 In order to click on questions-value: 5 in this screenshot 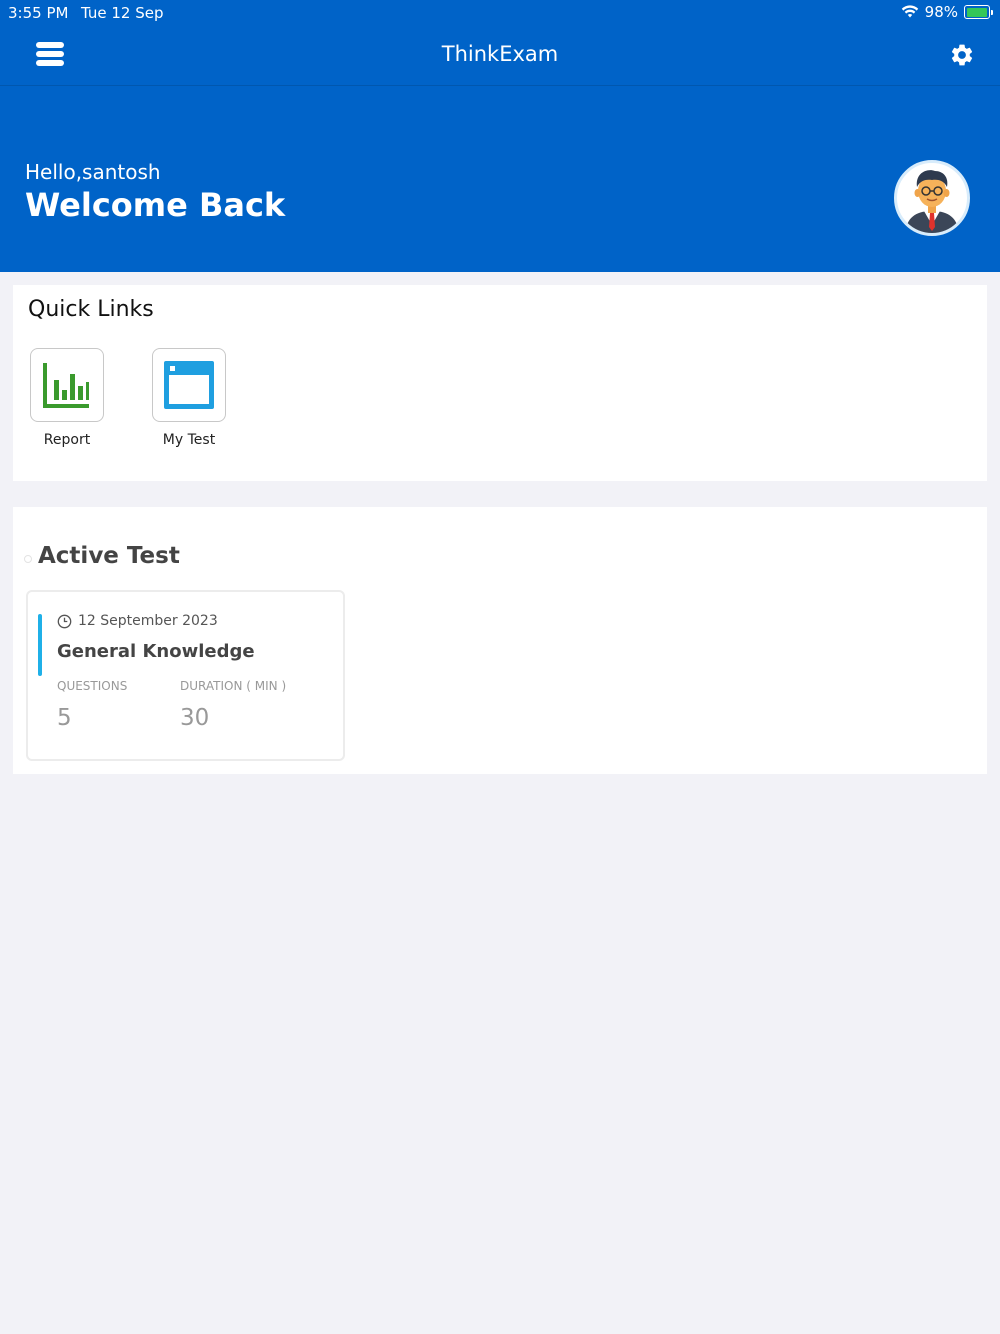, I will do `click(64, 718)`.